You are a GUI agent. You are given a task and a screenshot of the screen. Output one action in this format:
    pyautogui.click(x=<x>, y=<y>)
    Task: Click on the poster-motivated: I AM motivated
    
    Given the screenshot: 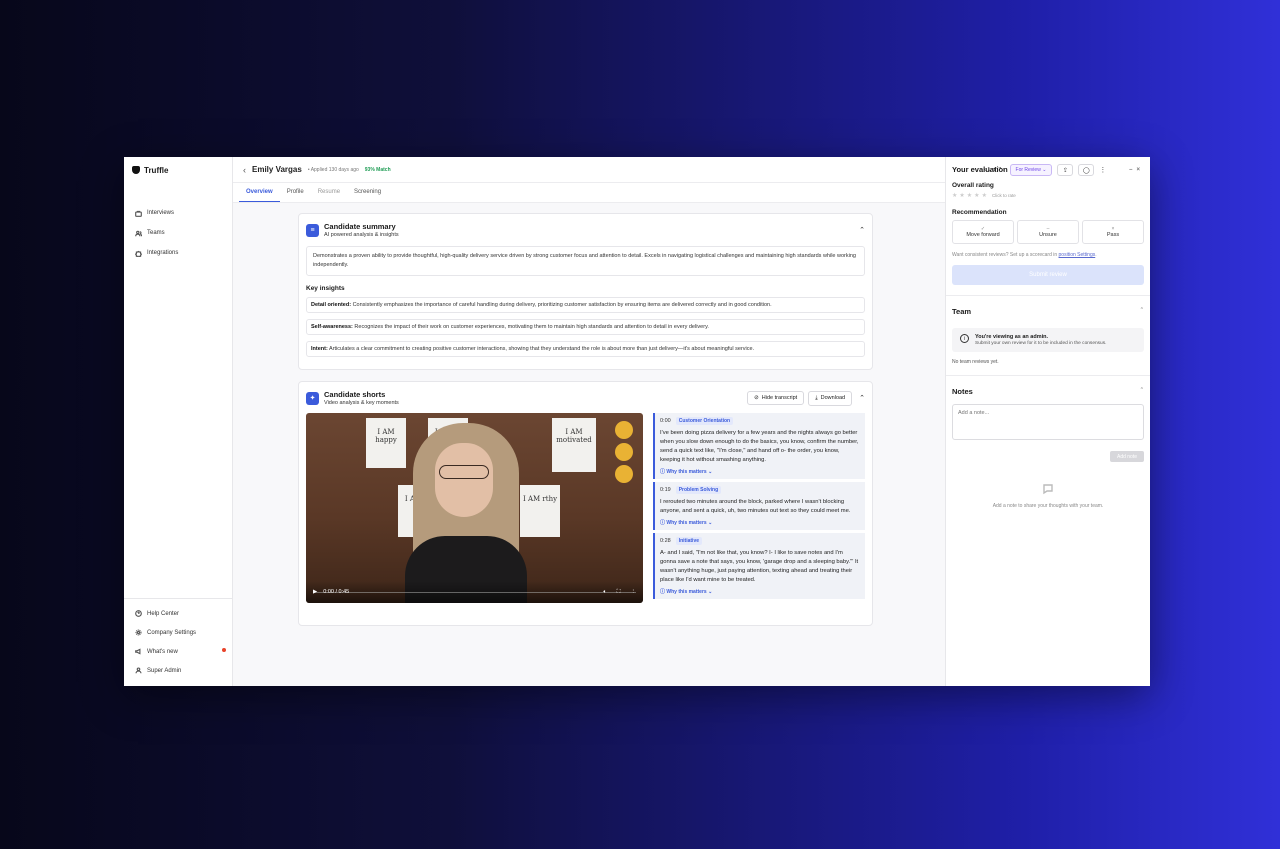 What is the action you would take?
    pyautogui.click(x=574, y=445)
    